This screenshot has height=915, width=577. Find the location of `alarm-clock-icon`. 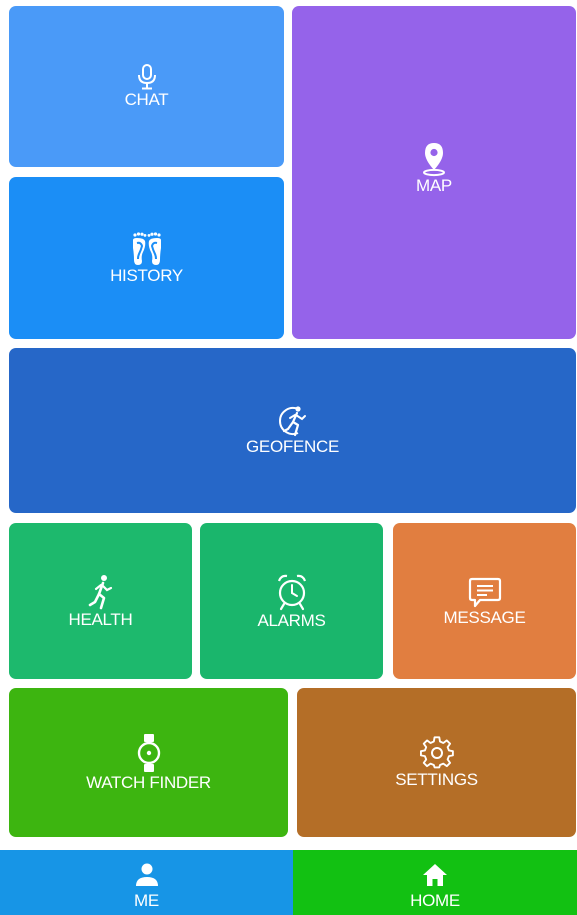

alarm-clock-icon is located at coordinates (292, 592).